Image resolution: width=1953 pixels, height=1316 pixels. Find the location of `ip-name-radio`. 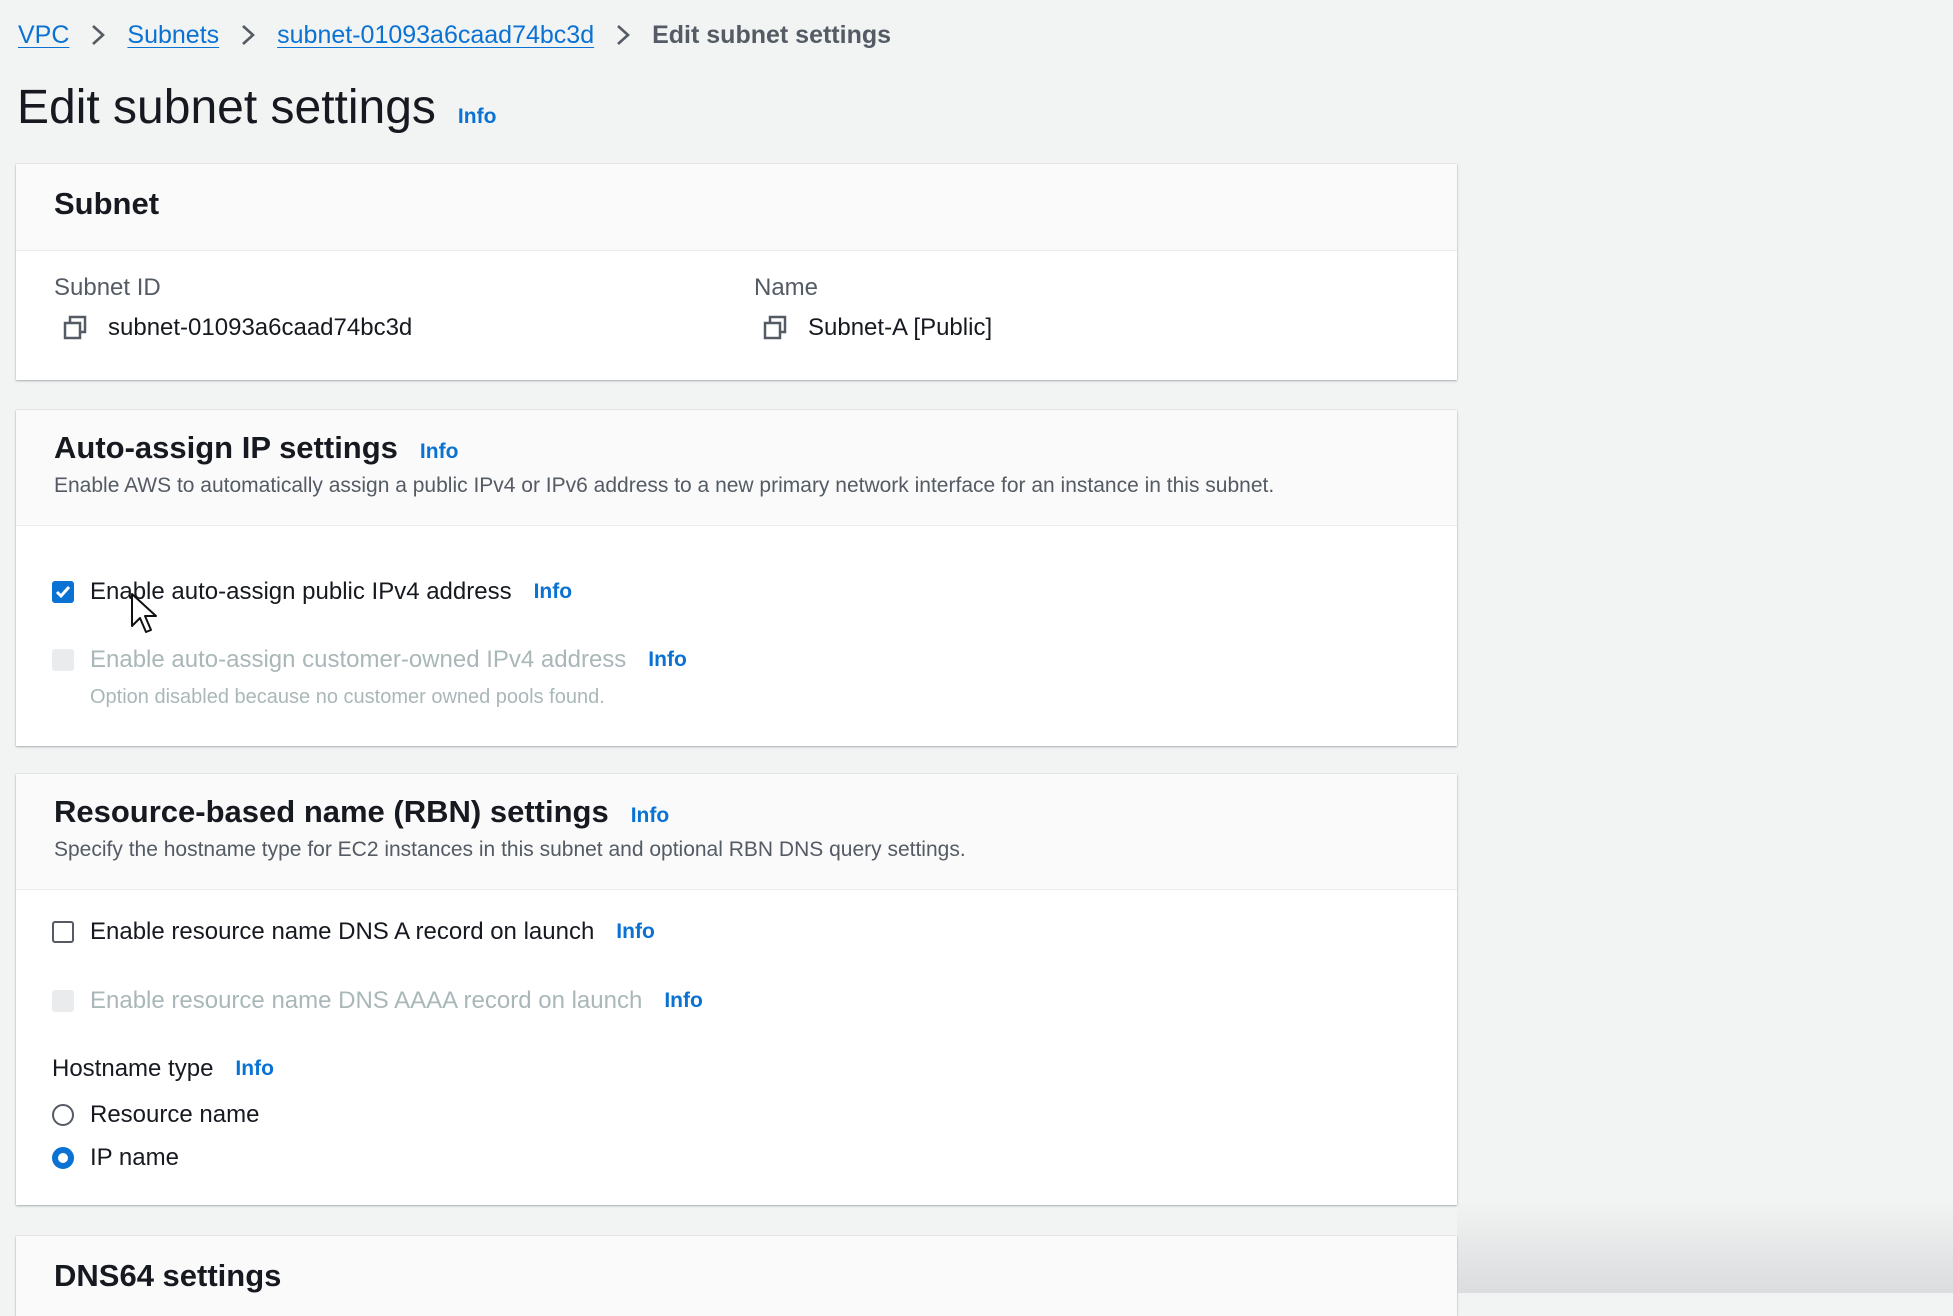

ip-name-radio is located at coordinates (63, 1158).